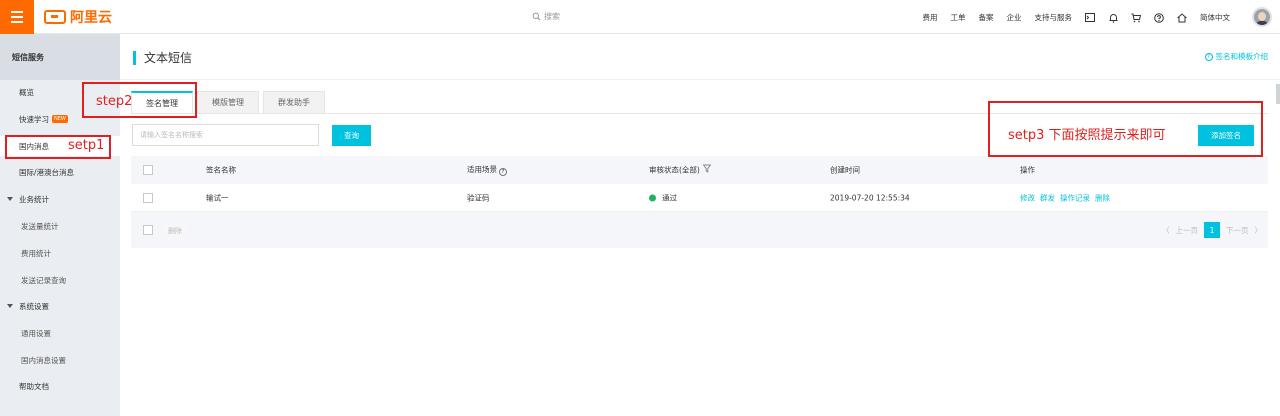 The image size is (1280, 416). What do you see at coordinates (17, 17) in the screenshot?
I see `menu-icon` at bounding box center [17, 17].